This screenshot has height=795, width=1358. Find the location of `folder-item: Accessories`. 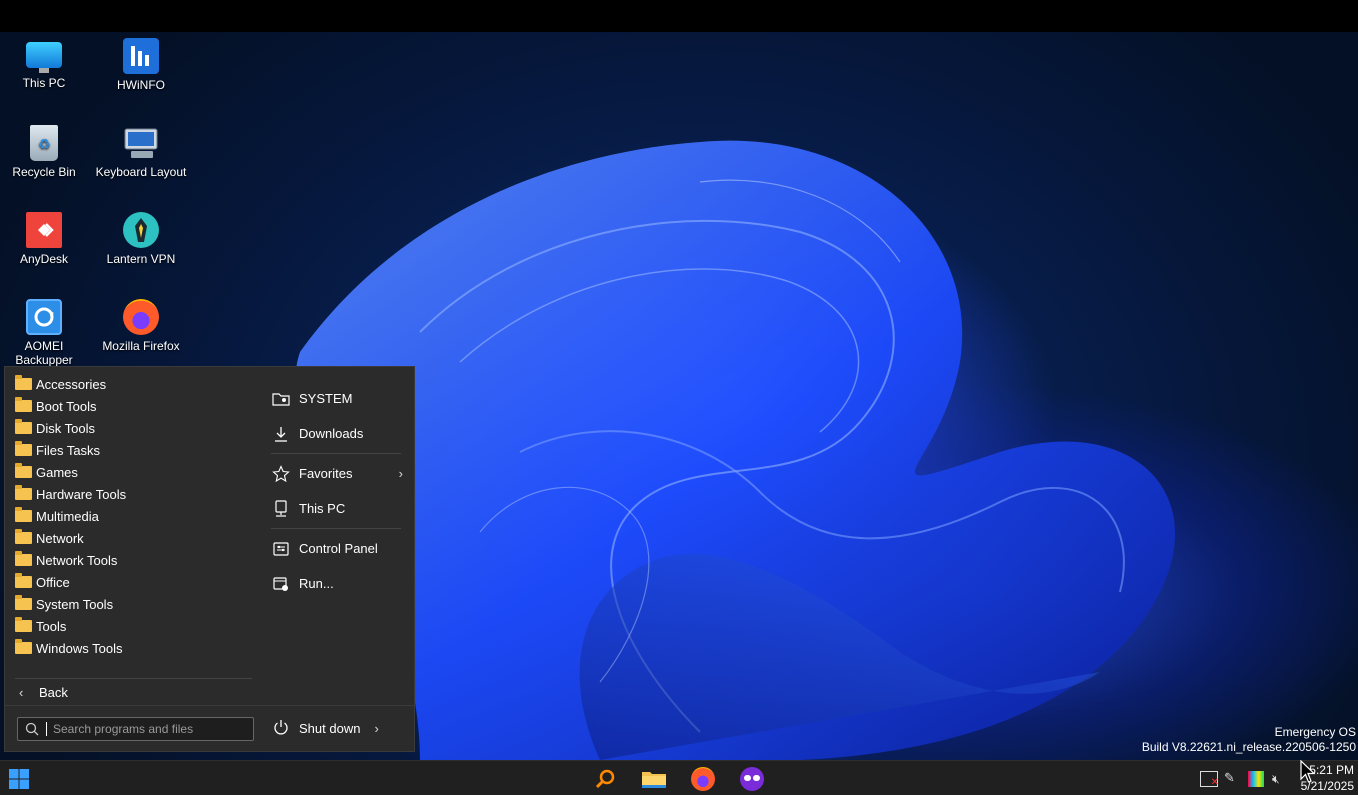

folder-item: Accessories is located at coordinates (134, 384).